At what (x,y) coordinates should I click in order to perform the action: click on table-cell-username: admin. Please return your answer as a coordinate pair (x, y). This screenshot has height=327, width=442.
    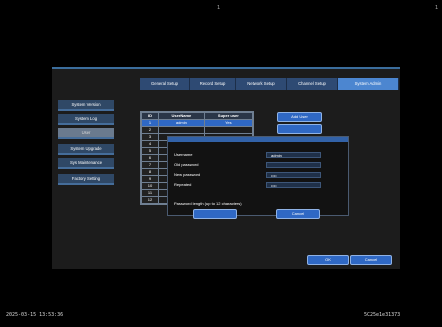
    Looking at the image, I should click on (181, 123).